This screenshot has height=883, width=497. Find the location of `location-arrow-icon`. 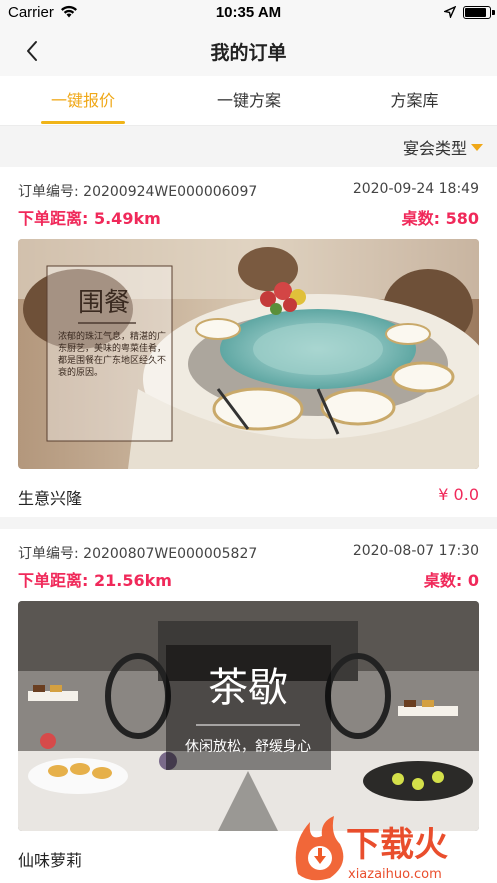

location-arrow-icon is located at coordinates (450, 12).